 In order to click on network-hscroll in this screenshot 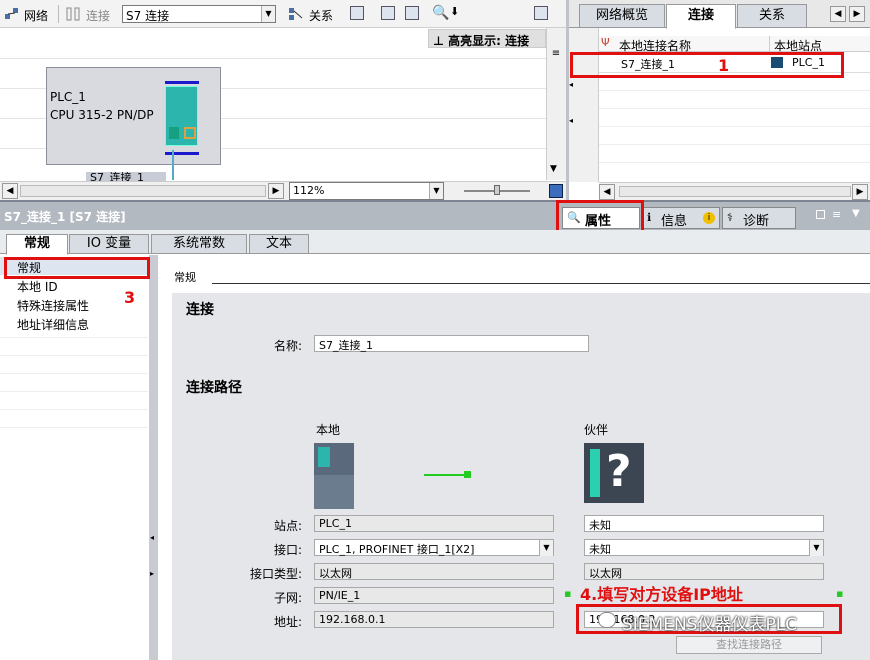, I will do `click(143, 191)`.